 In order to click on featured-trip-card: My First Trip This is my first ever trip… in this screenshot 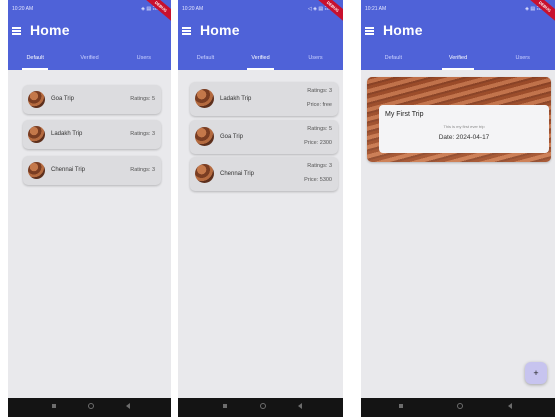, I will do `click(459, 119)`.